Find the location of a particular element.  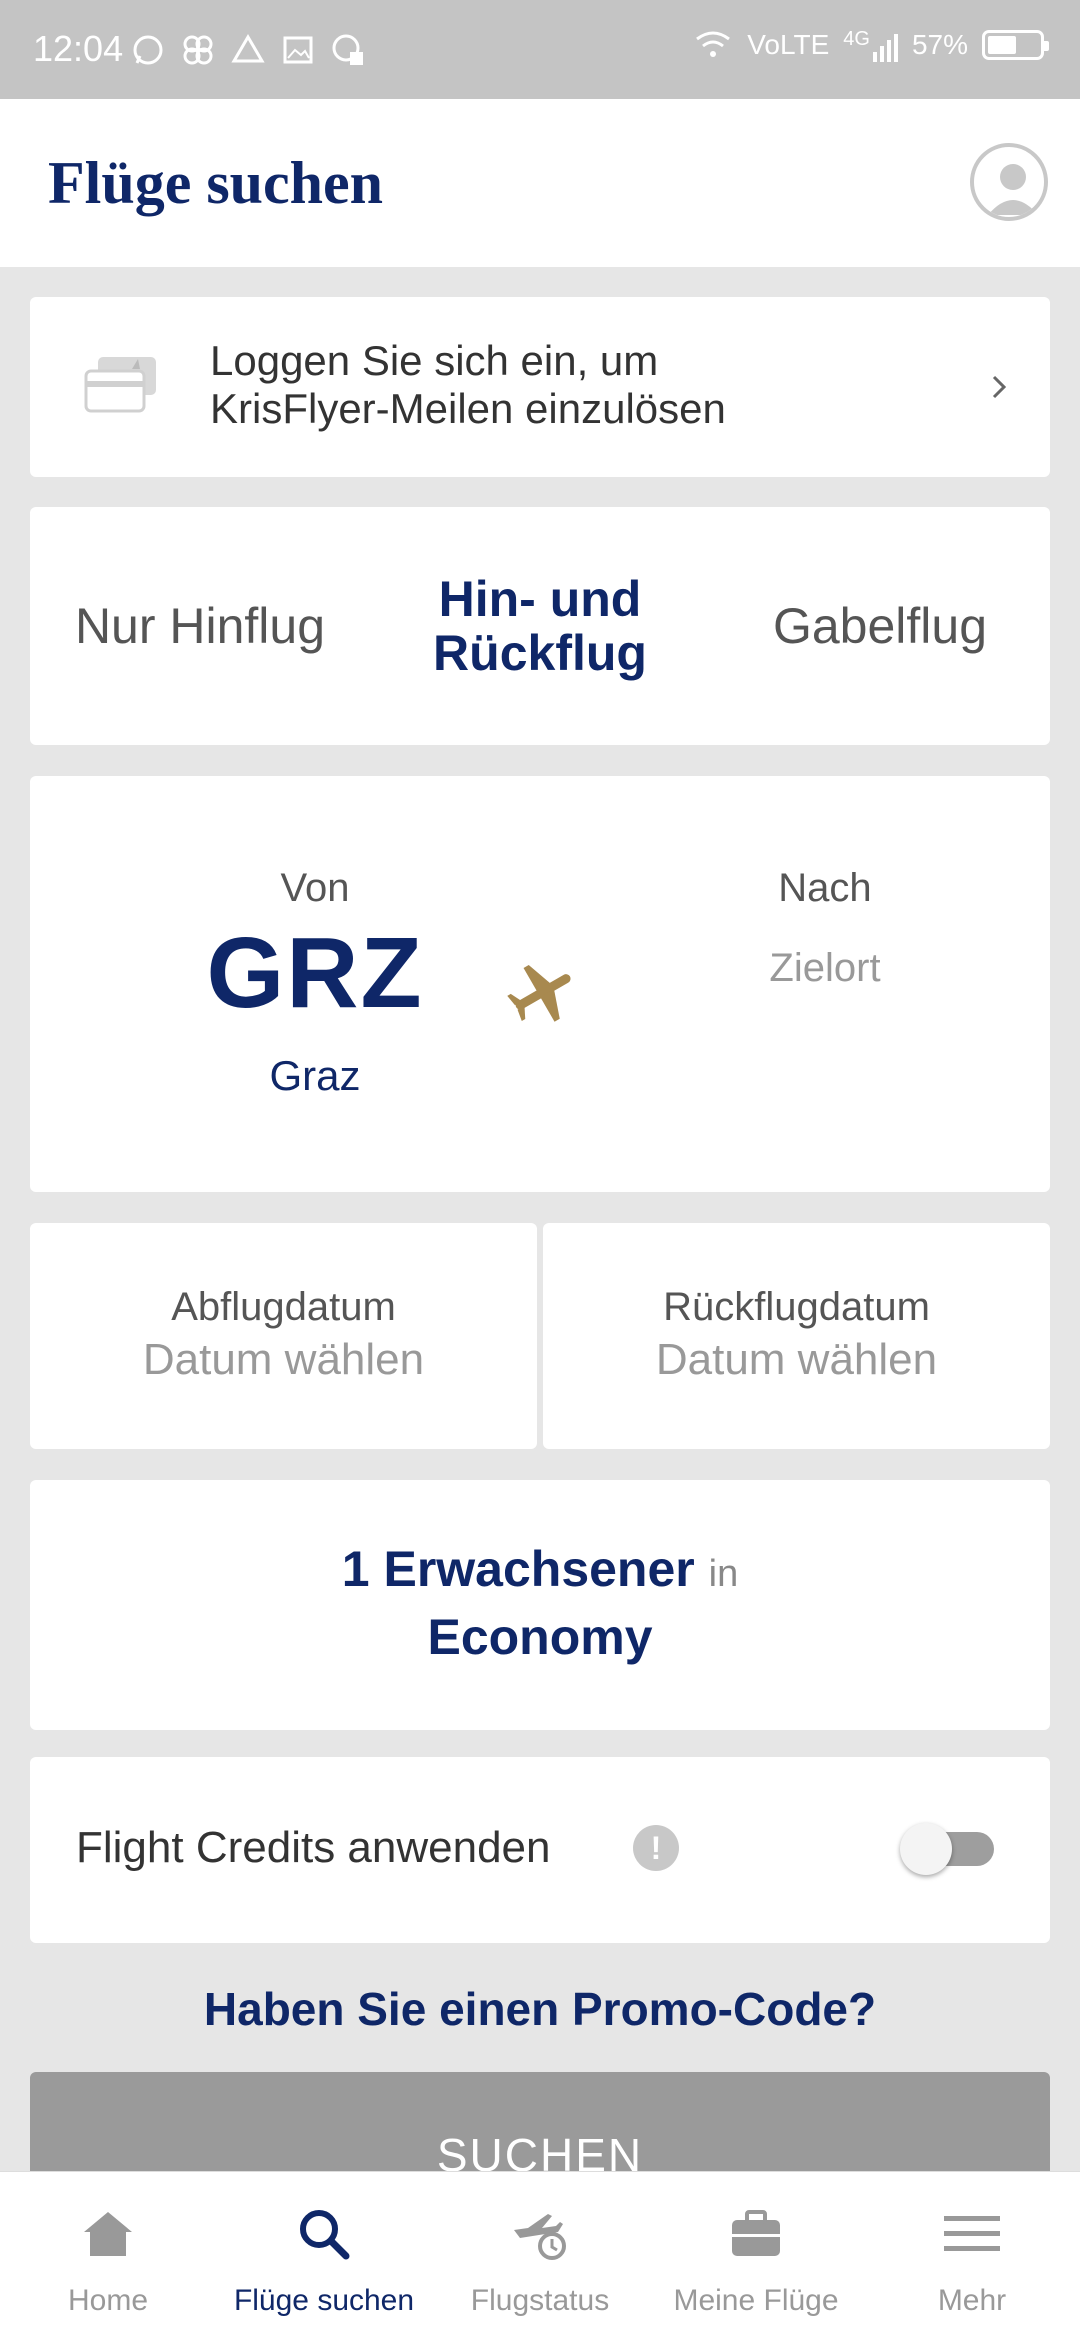

info-icon: ! is located at coordinates (656, 1848).